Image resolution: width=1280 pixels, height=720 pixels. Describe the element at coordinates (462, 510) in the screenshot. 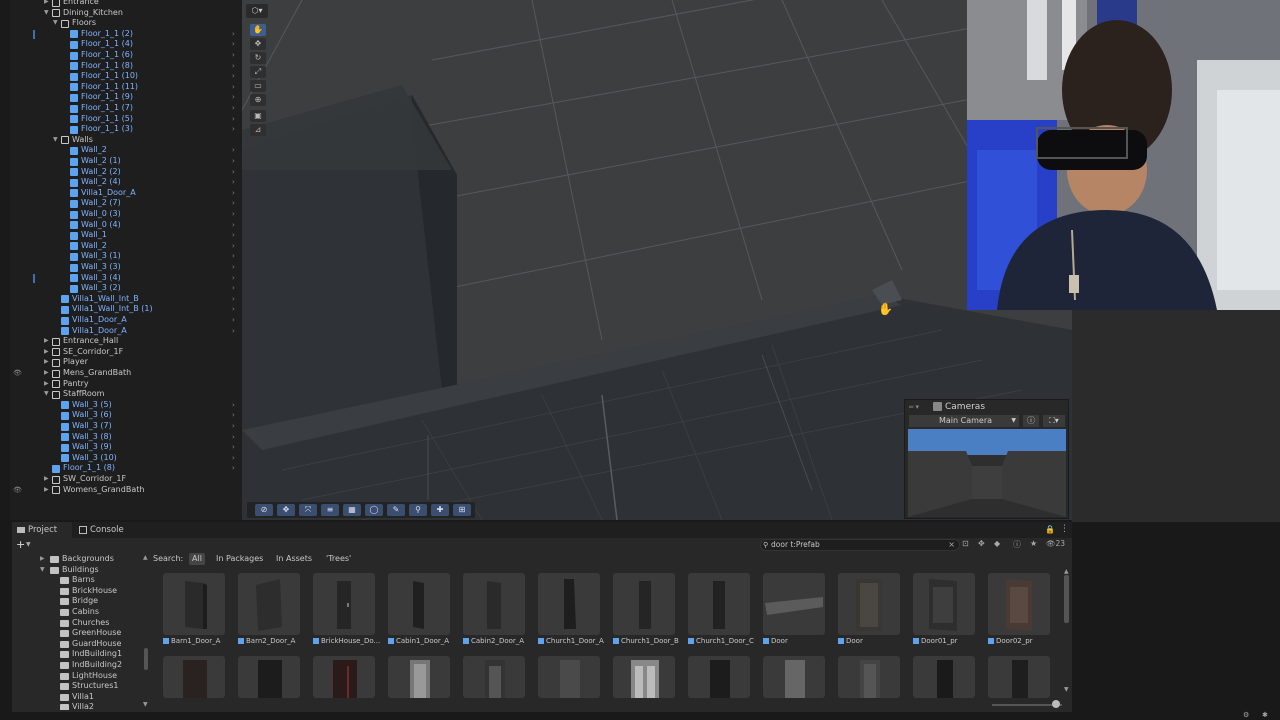

I see `frame-icon: ⊞` at that location.